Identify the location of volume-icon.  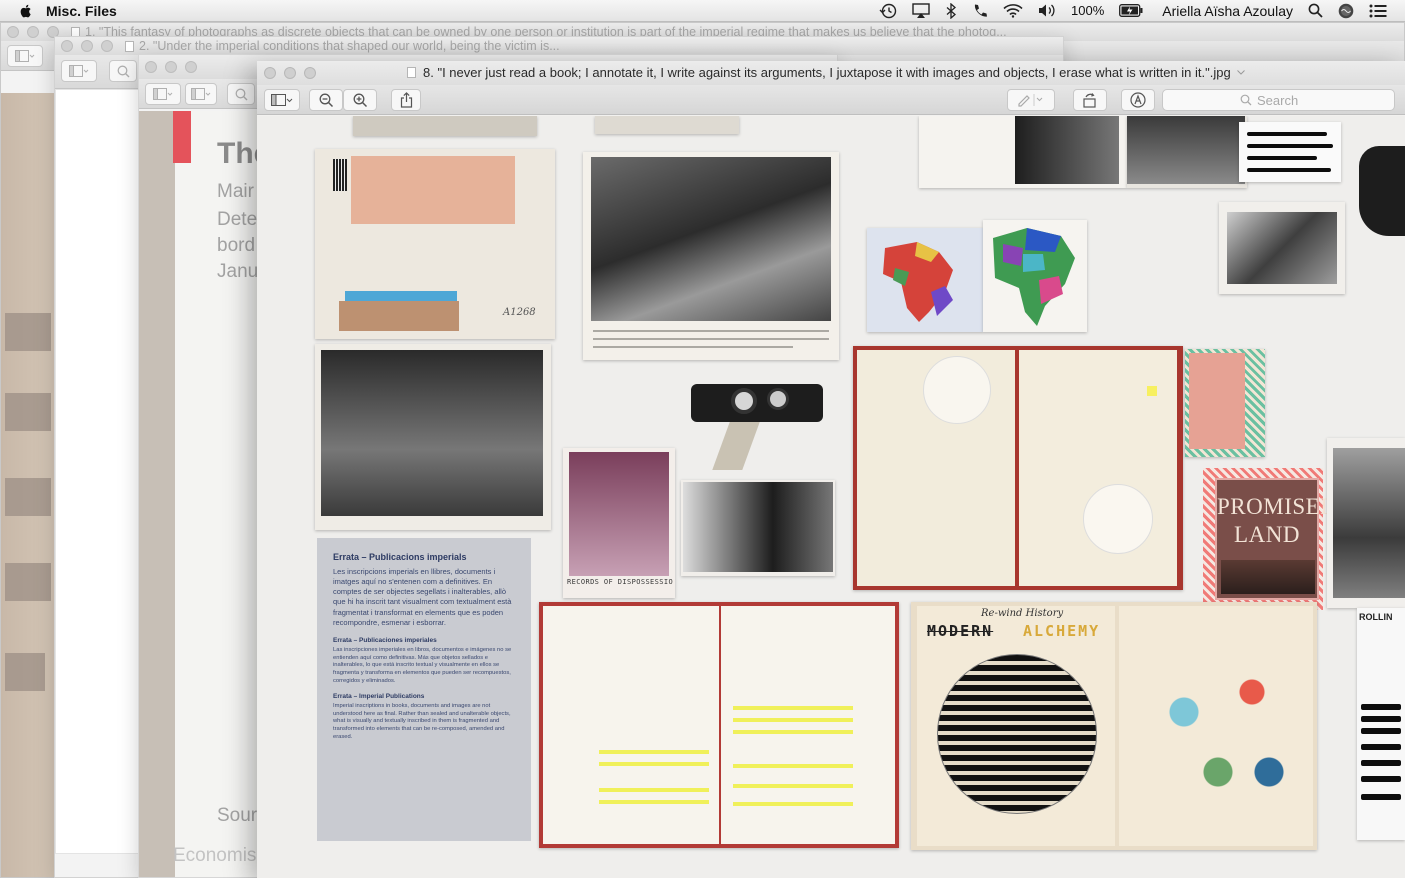
(1047, 10).